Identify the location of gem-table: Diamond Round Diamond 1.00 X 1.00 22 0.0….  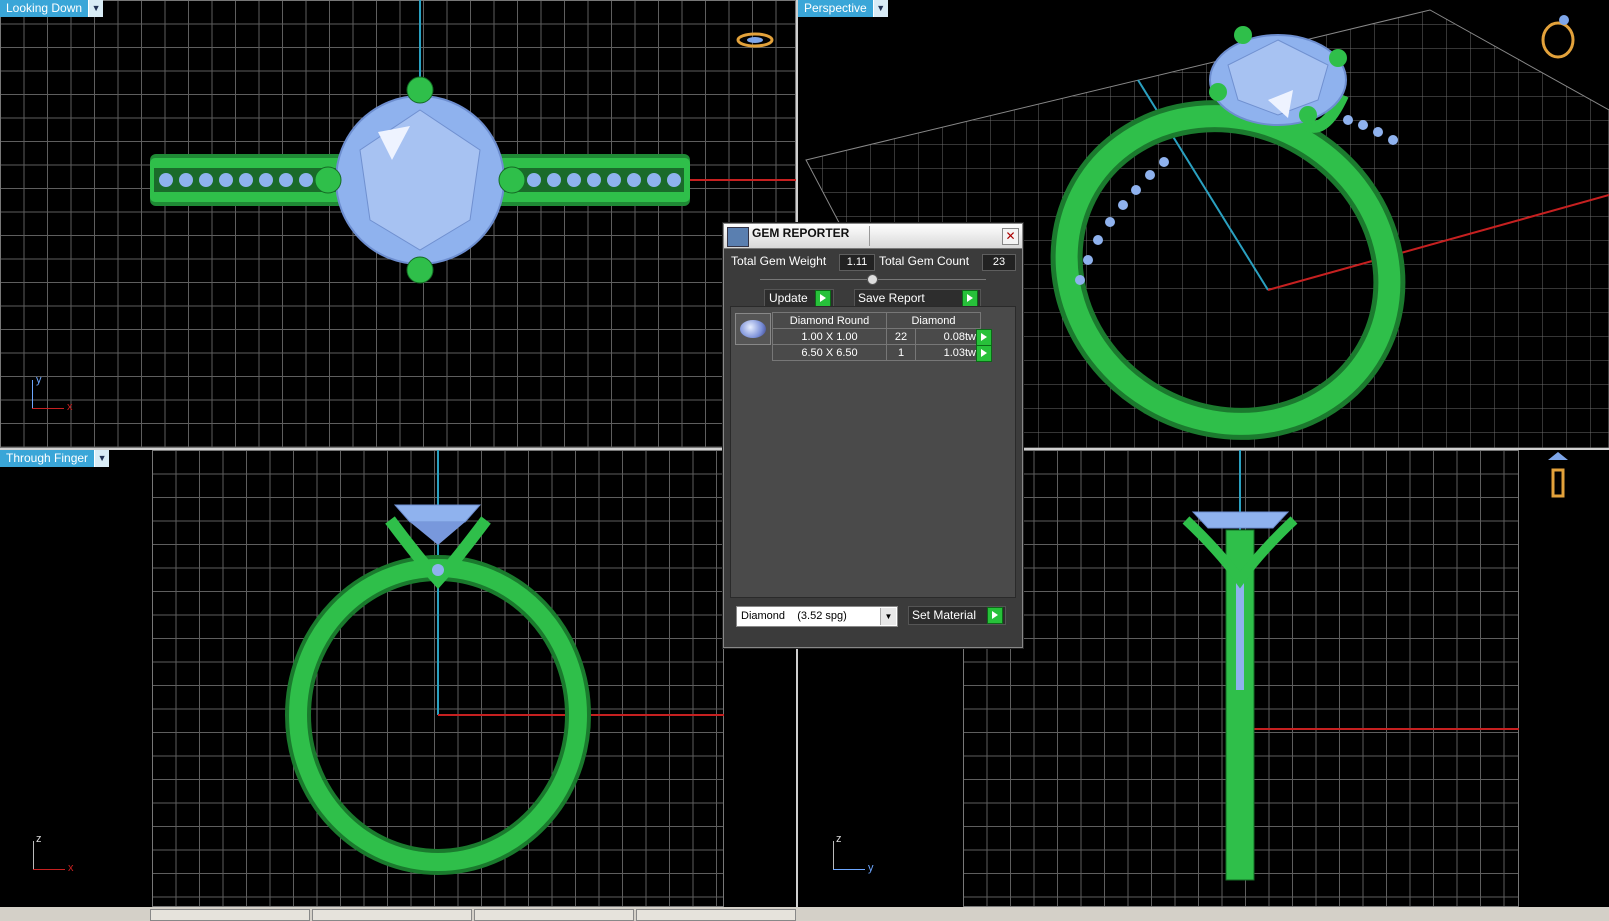
(876, 336).